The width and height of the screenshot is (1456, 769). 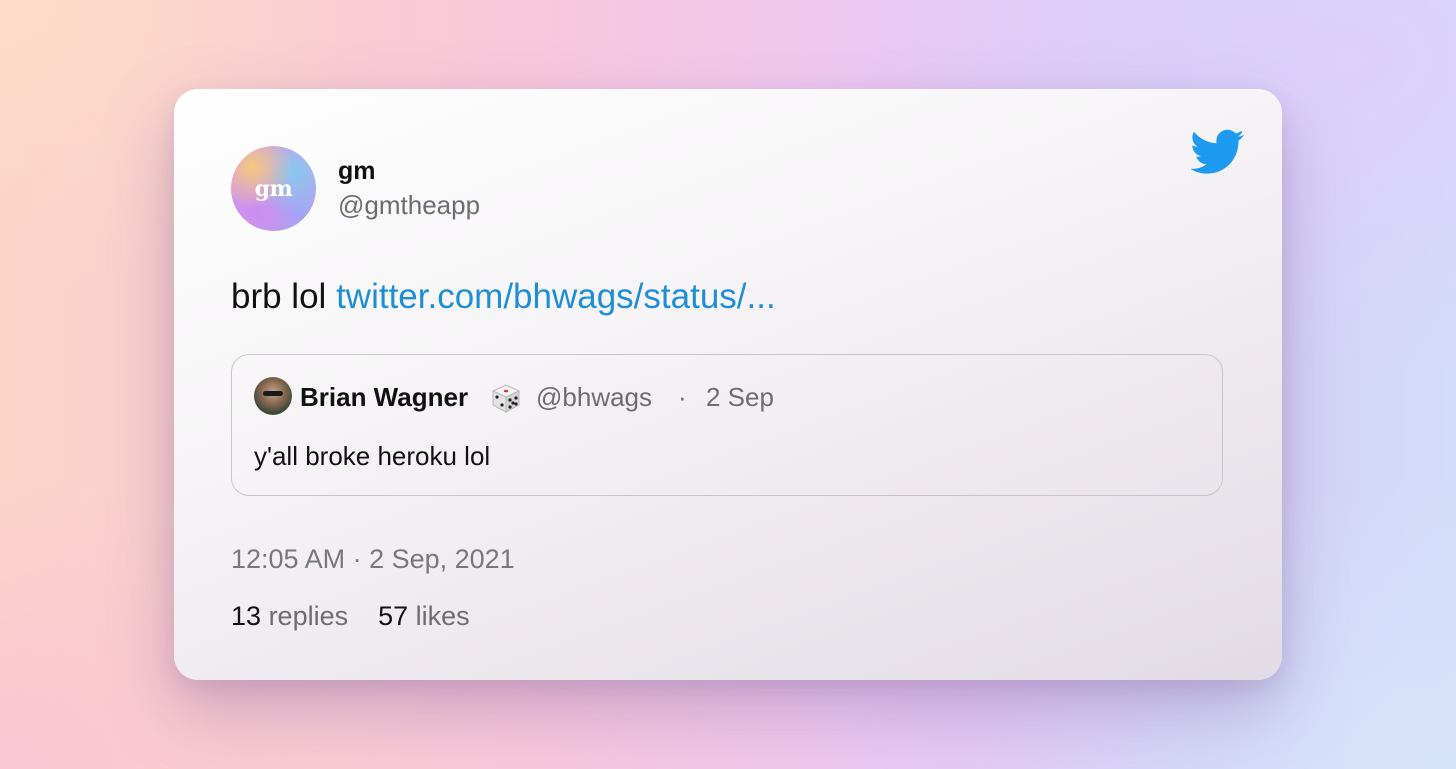 What do you see at coordinates (594, 397) in the screenshot?
I see `quote-author-handle: @bhwags` at bounding box center [594, 397].